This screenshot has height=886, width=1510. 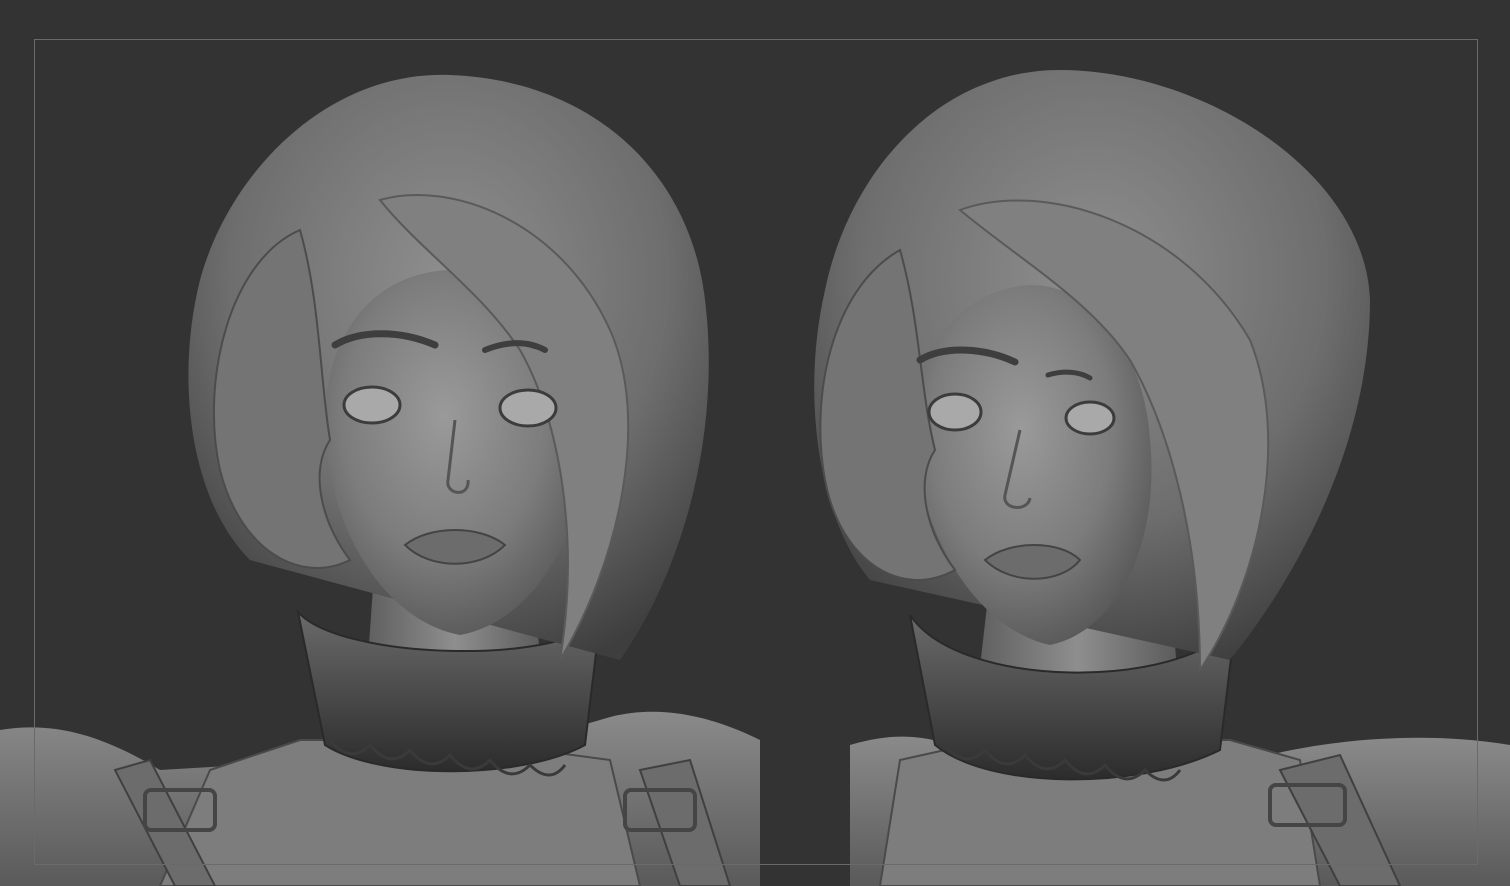 I want to click on front-left-eye, so click(x=372, y=405).